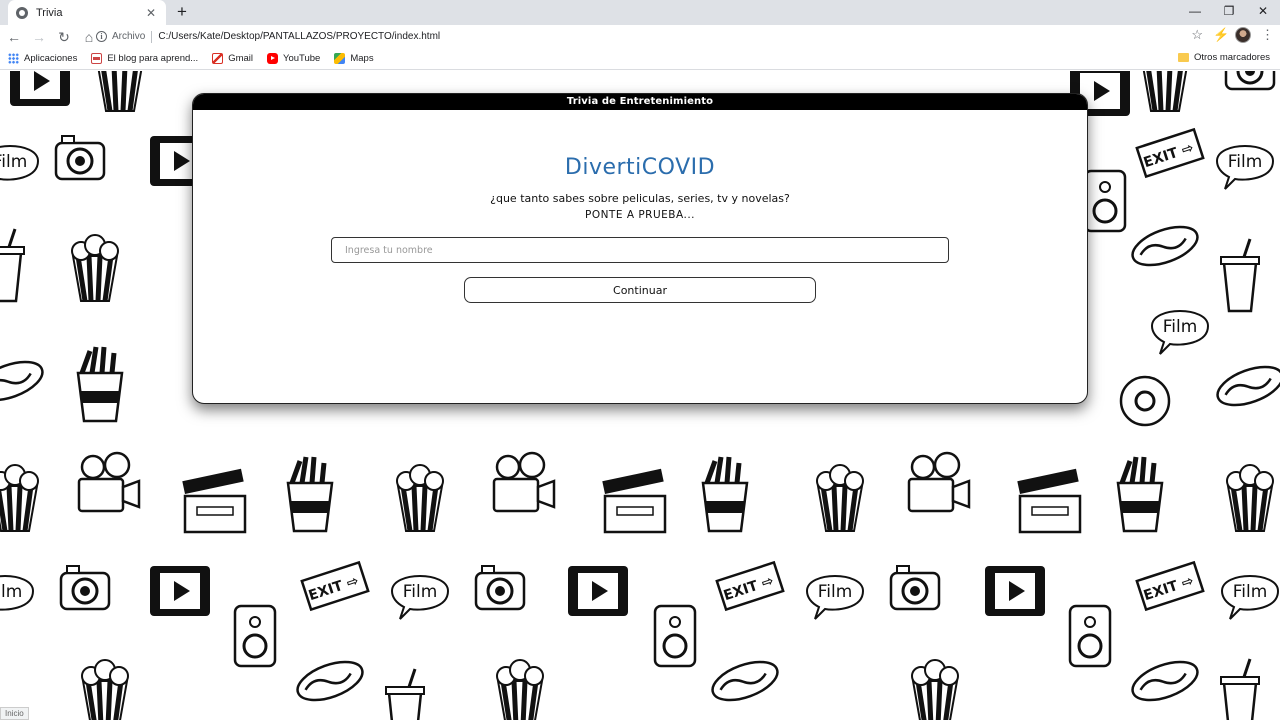  What do you see at coordinates (1232, 35) in the screenshot?
I see `toolbar-right: ☆ ⚡ ⋮` at bounding box center [1232, 35].